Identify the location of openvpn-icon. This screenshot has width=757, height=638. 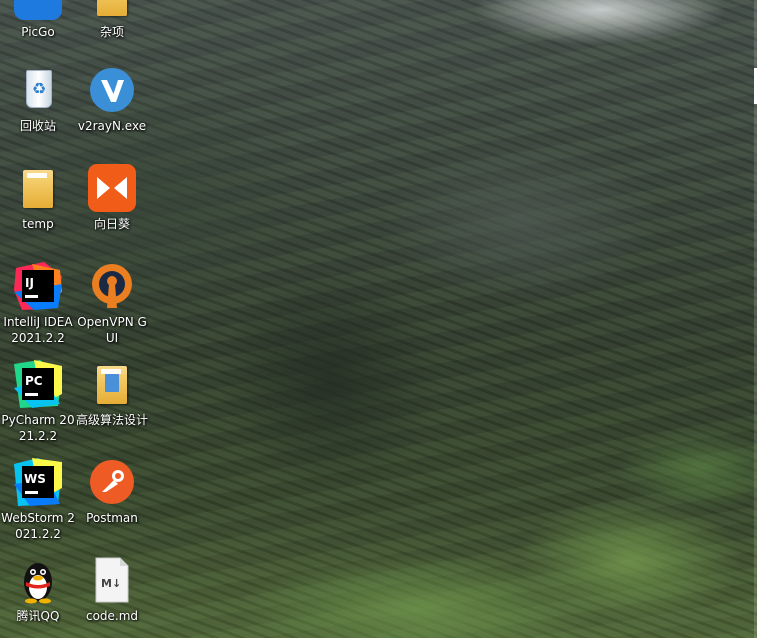
(112, 286).